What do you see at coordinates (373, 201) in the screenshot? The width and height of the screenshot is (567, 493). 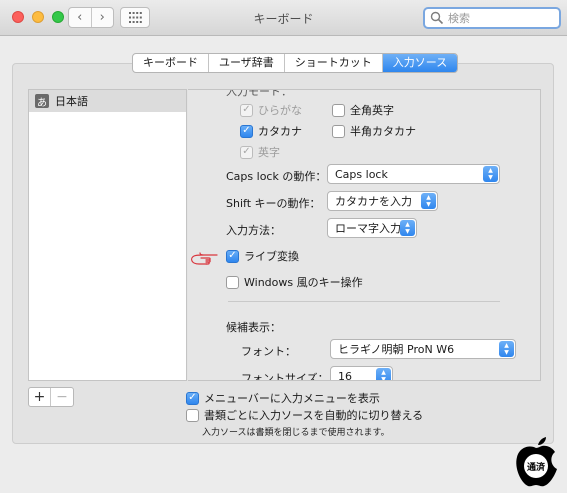 I see `popup-value: カタカナを入力` at bounding box center [373, 201].